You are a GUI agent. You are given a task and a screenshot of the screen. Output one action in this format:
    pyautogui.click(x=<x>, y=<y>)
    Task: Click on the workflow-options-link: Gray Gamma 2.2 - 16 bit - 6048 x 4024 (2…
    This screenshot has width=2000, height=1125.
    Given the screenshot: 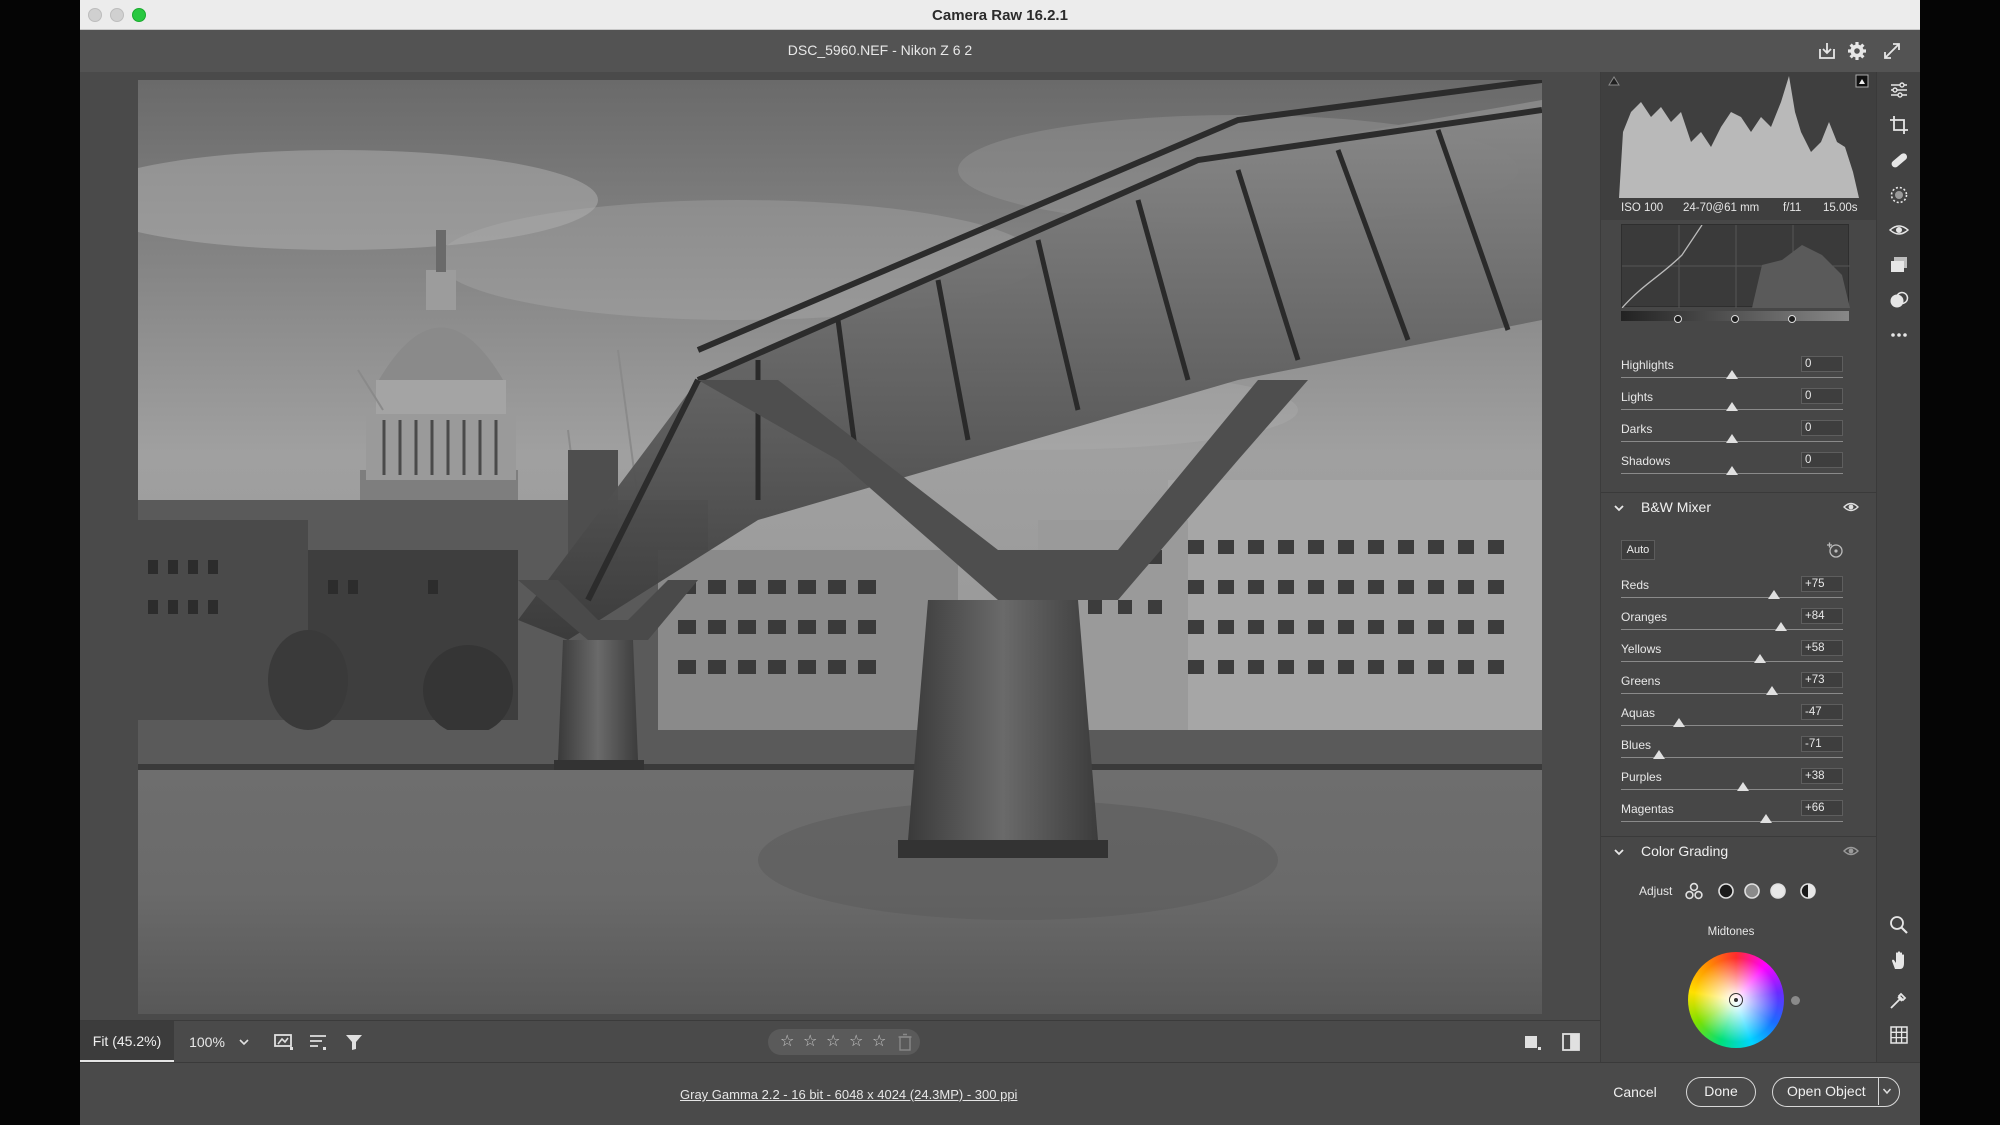 What is the action you would take?
    pyautogui.click(x=848, y=1094)
    